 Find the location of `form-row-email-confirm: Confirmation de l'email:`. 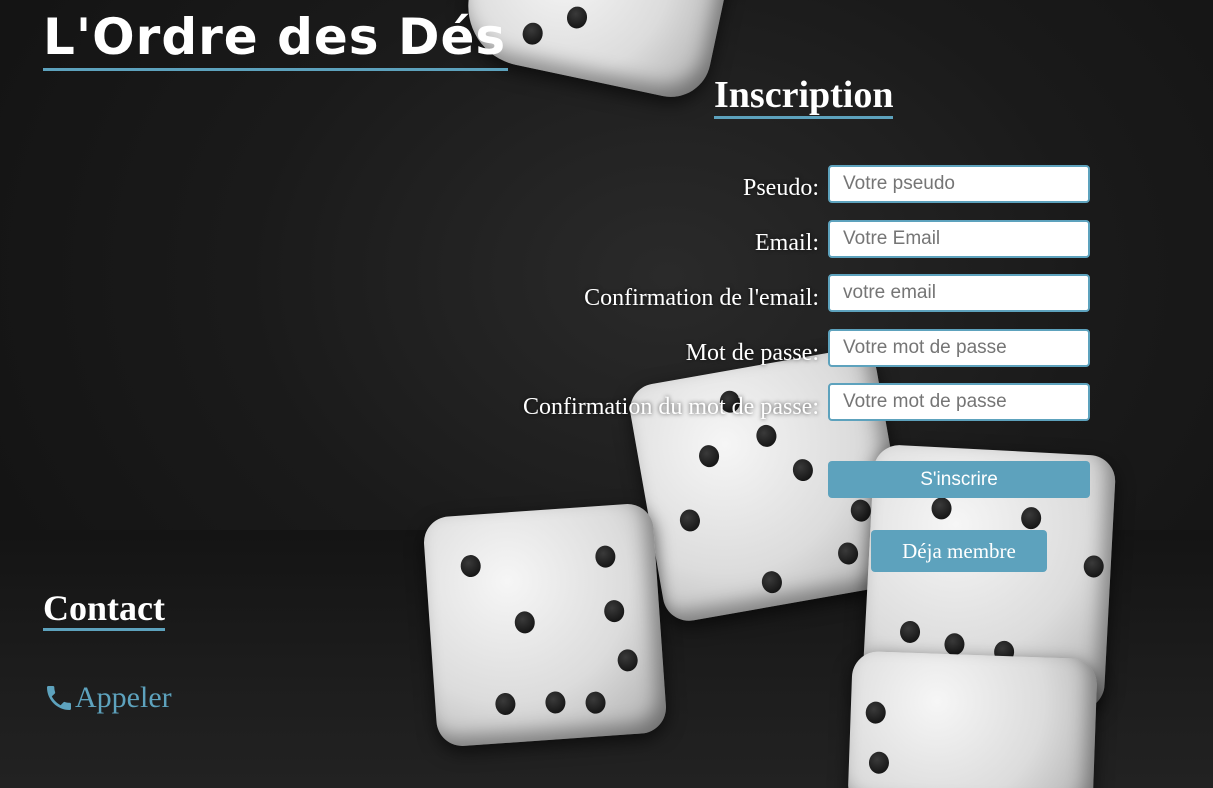

form-row-email-confirm: Confirmation de l'email: is located at coordinates (703, 298).